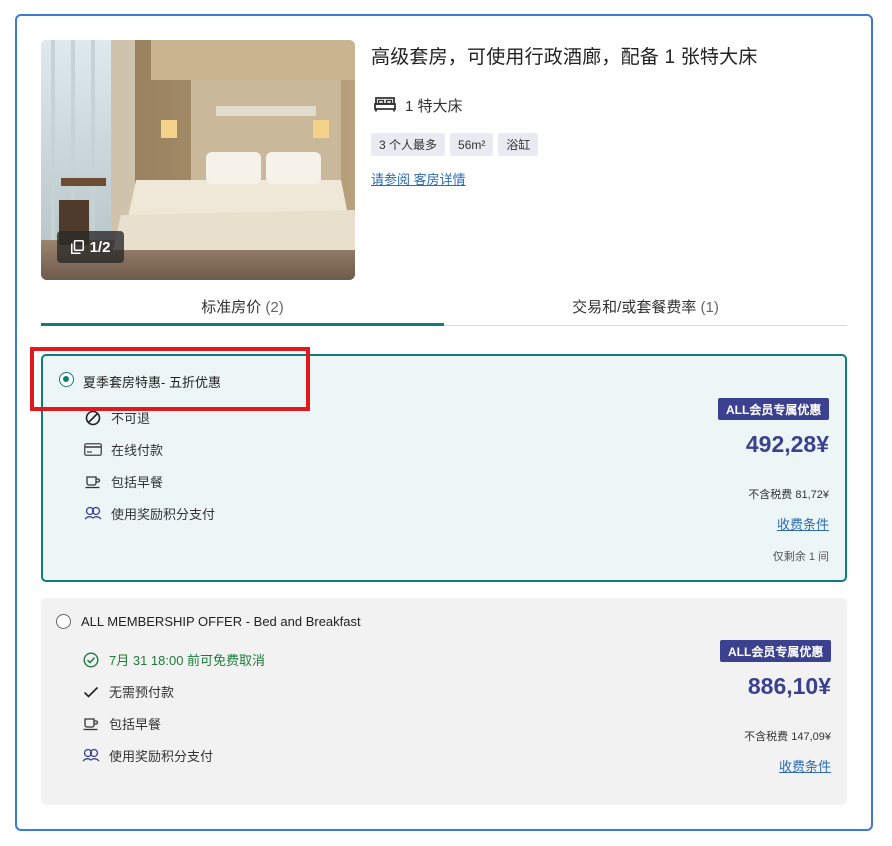  What do you see at coordinates (709, 307) in the screenshot?
I see `tab-count: (1)` at bounding box center [709, 307].